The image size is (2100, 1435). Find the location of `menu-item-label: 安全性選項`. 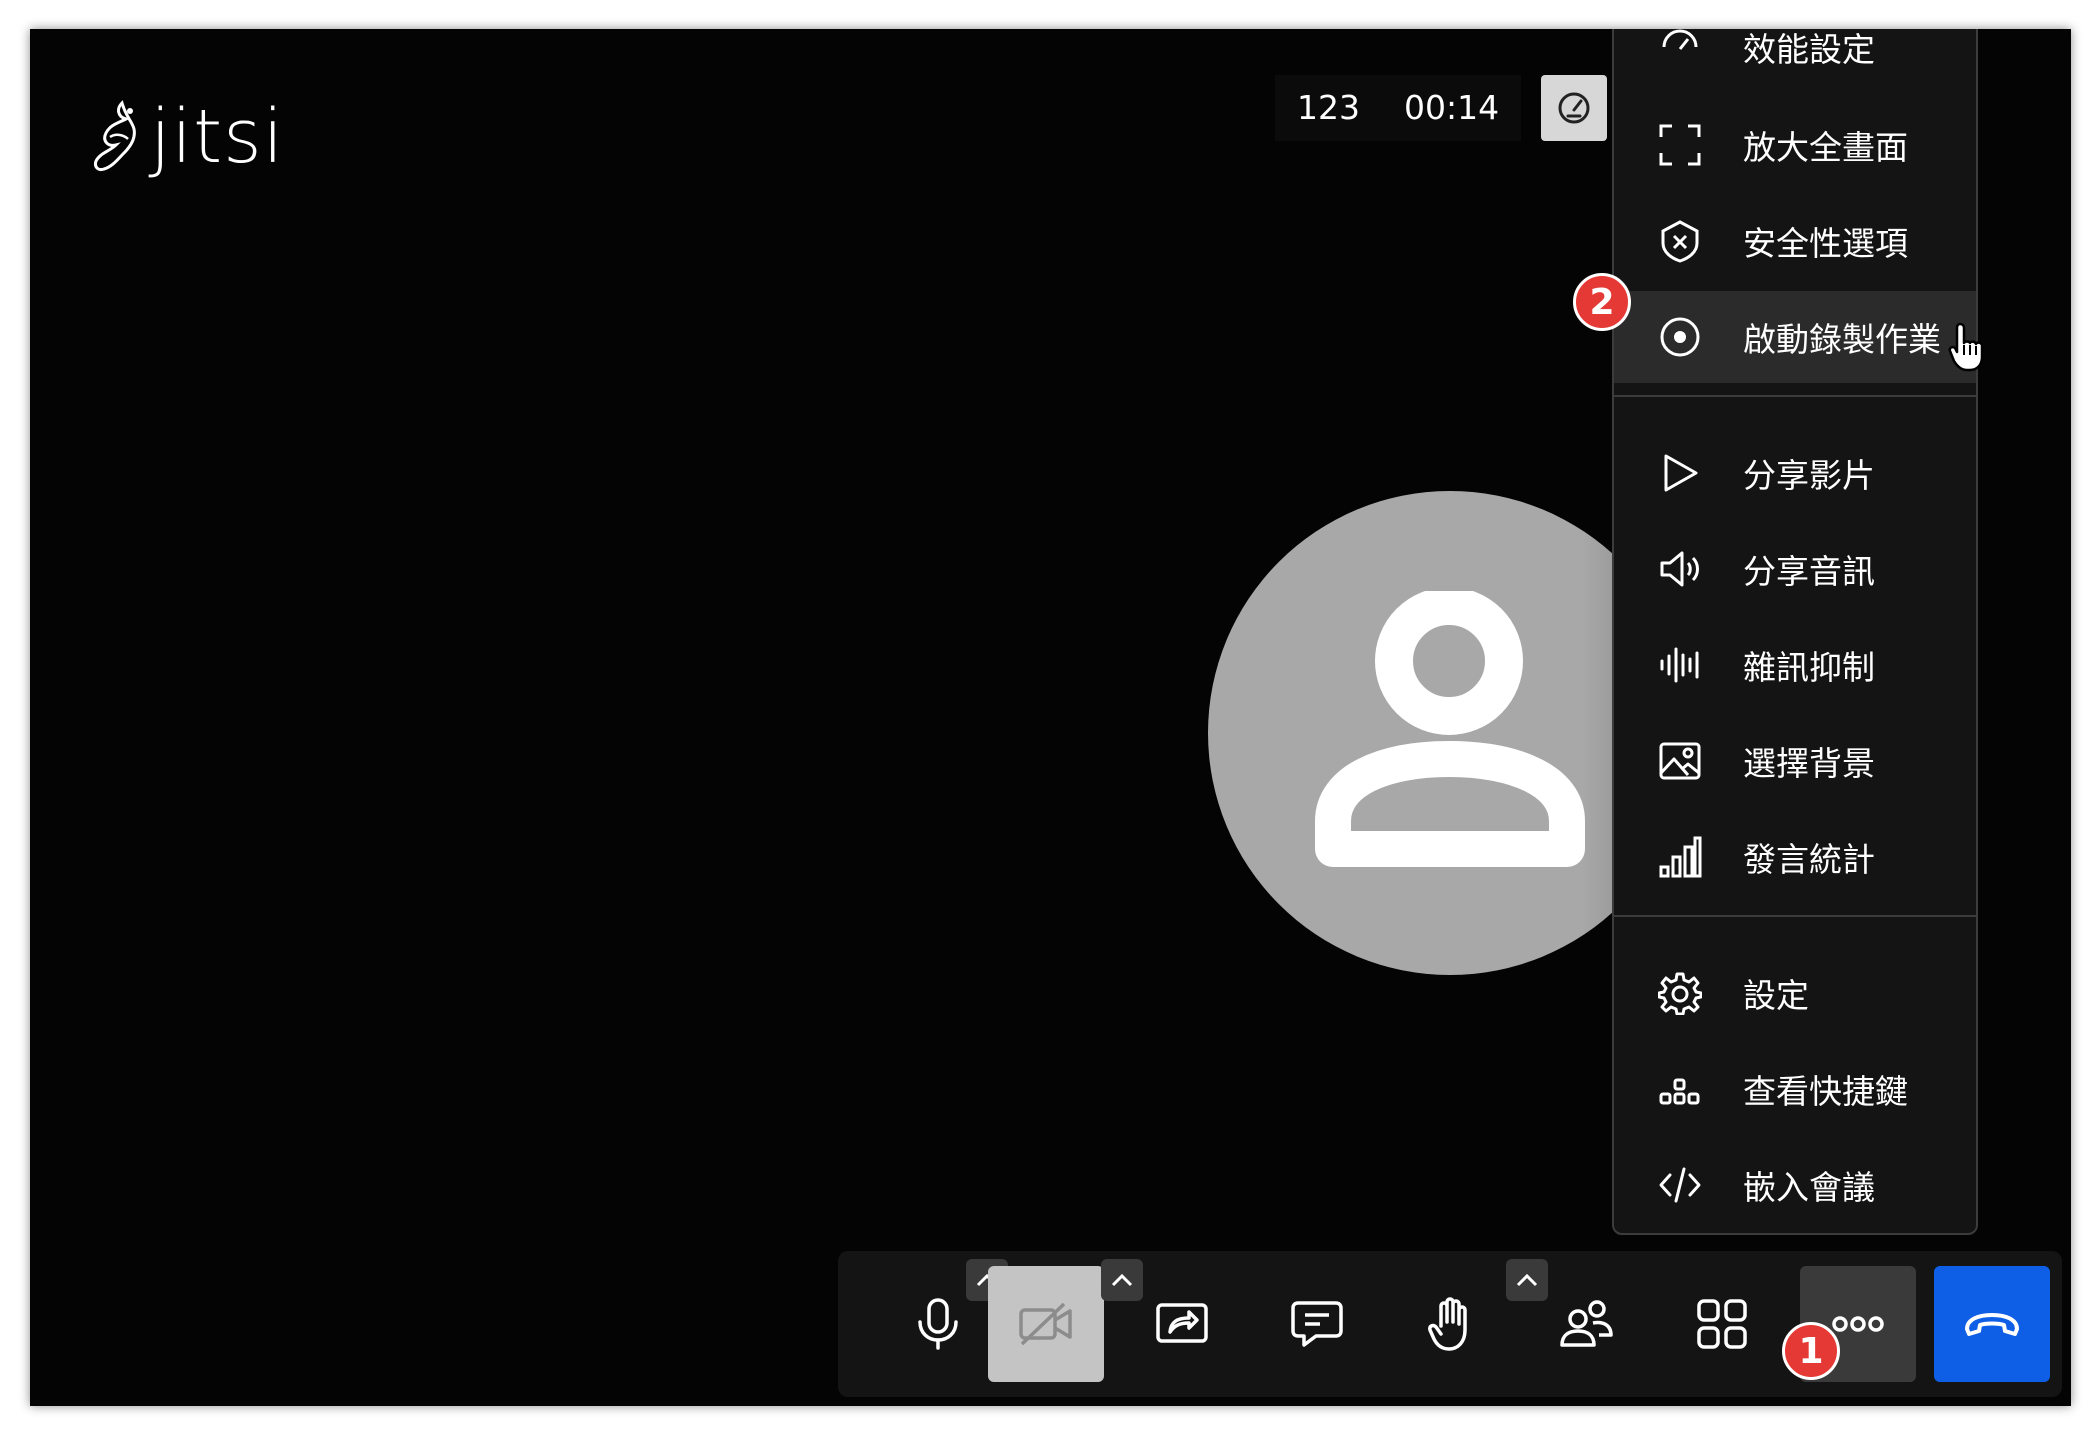

menu-item-label: 安全性選項 is located at coordinates (1825, 243).